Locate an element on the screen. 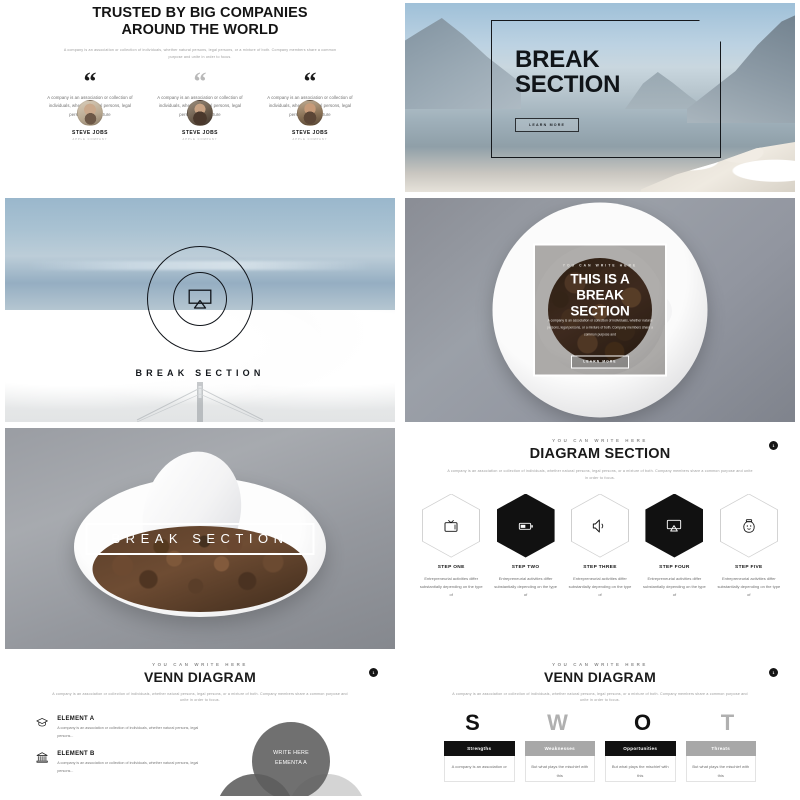  swot-letter-o: O is located at coordinates (642, 722).